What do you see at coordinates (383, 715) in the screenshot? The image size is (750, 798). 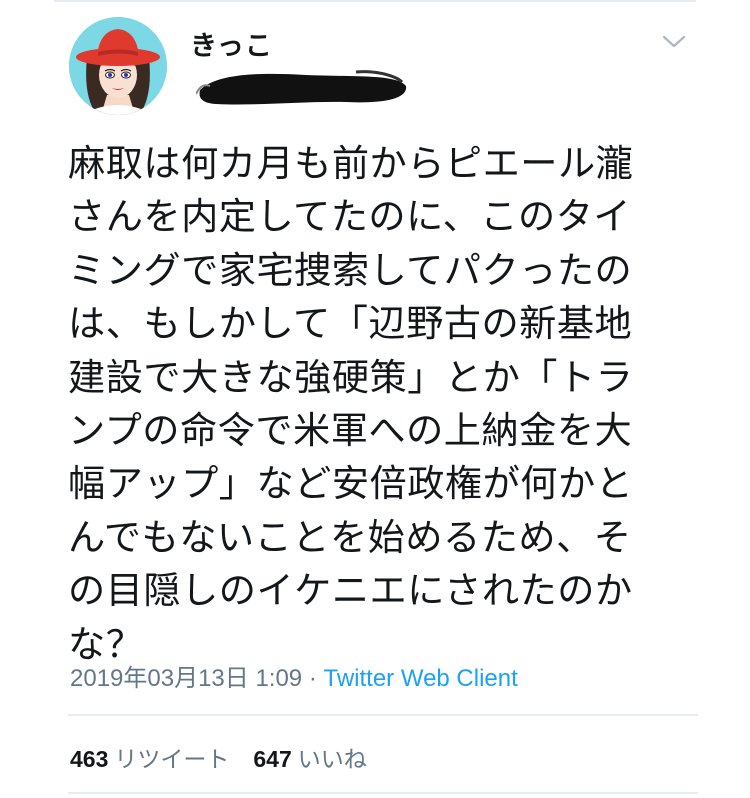 I see `stats-divider-top` at bounding box center [383, 715].